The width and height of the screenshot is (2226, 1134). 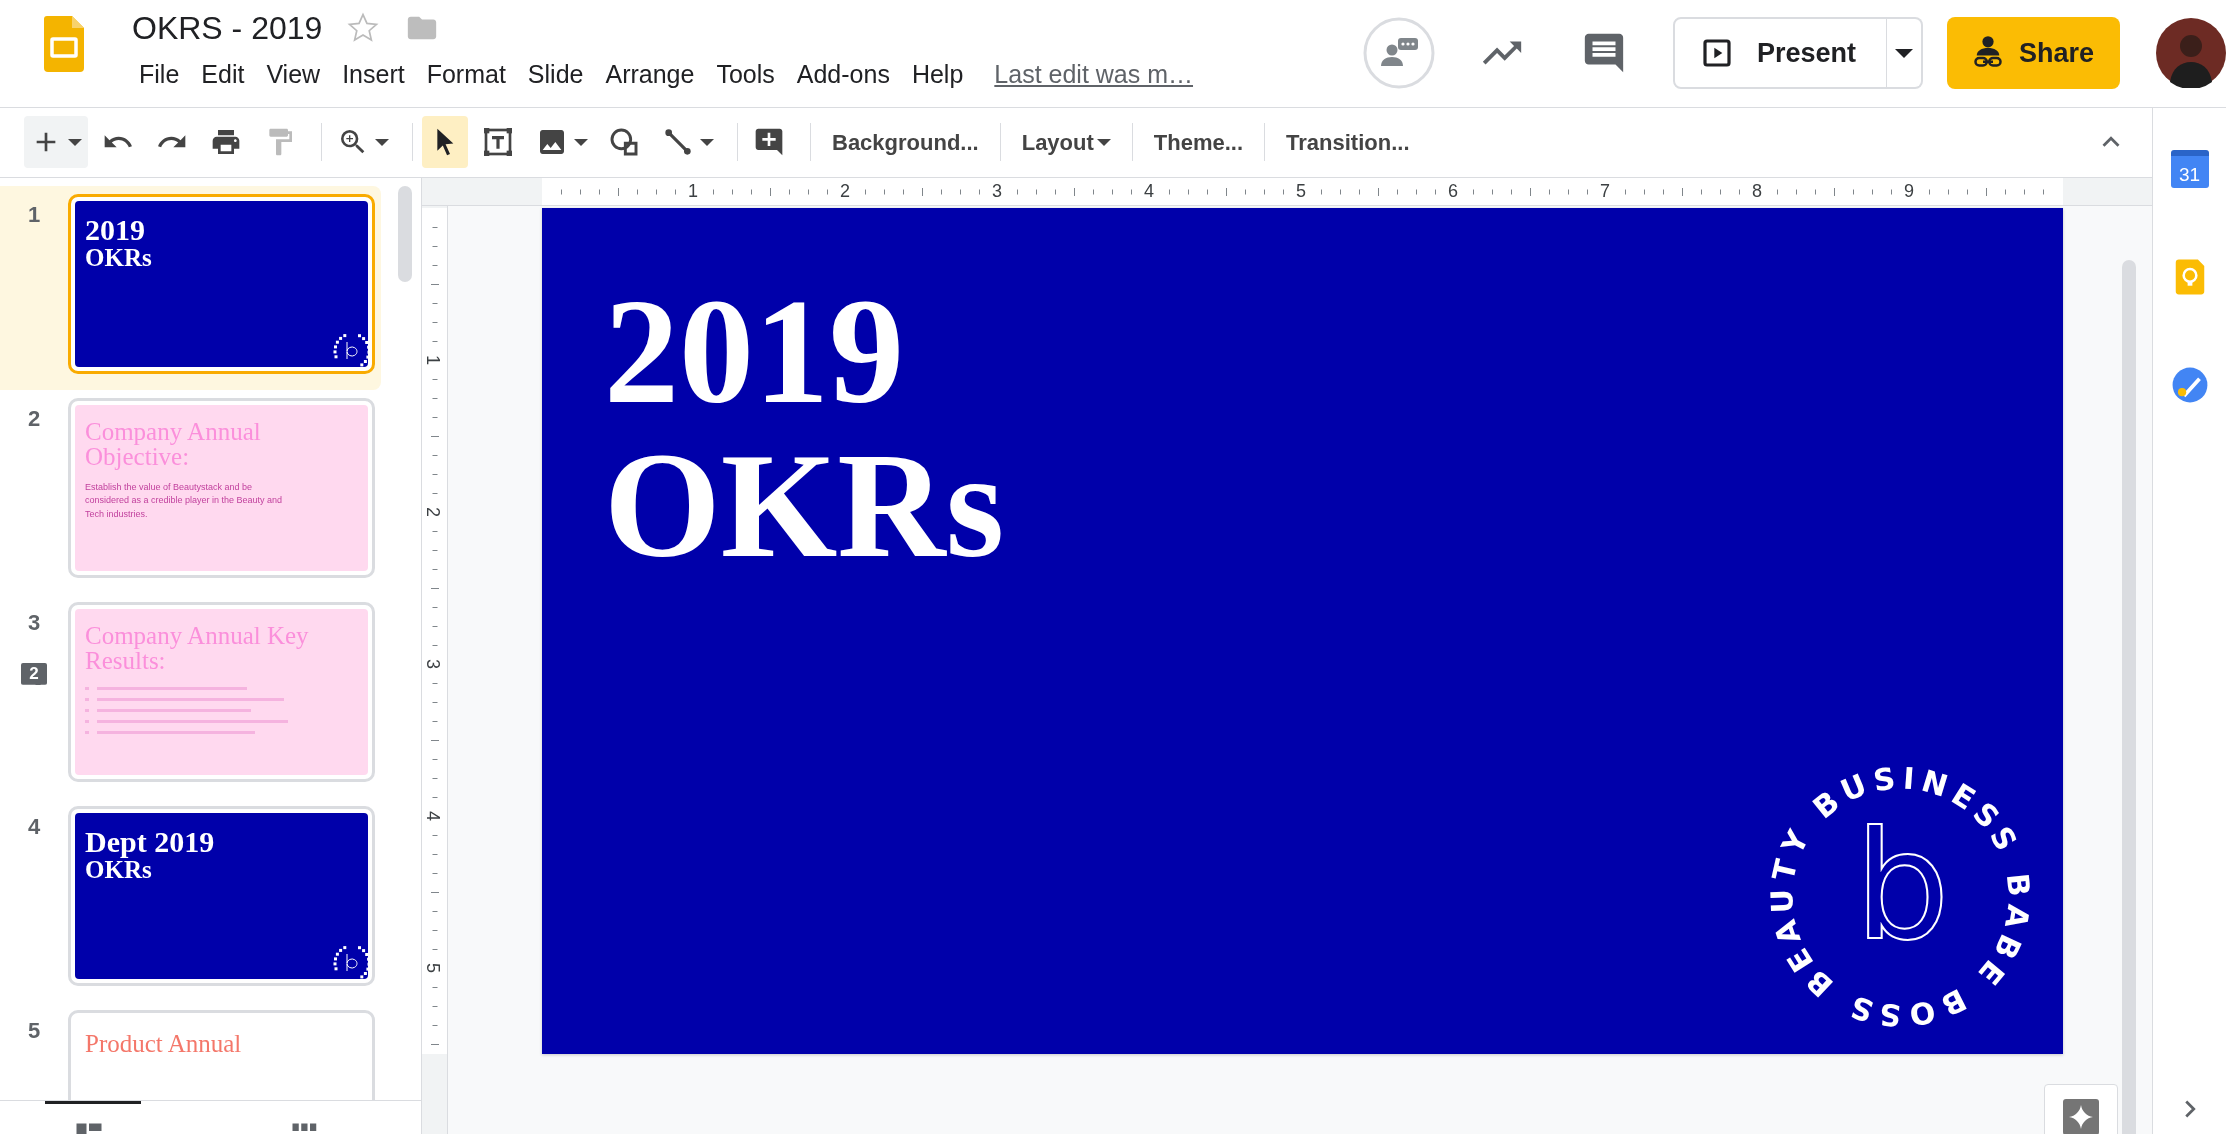 I want to click on slide-title: Company Annual Objective:, so click(x=173, y=443).